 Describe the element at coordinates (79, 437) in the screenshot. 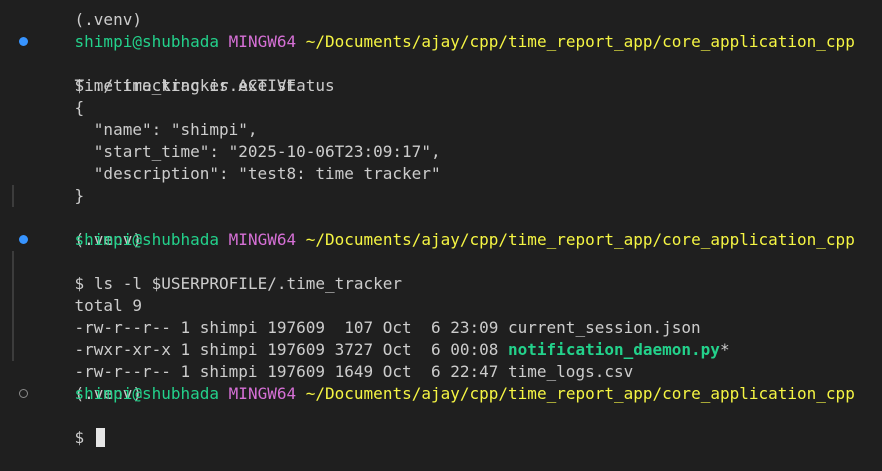

I see `prompt-symbol: $` at that location.